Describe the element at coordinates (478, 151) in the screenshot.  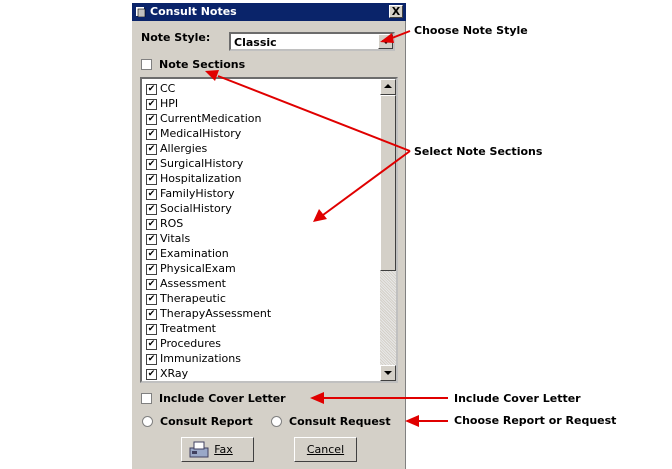
I see `annotation-note-sections: Select Note Sections` at that location.